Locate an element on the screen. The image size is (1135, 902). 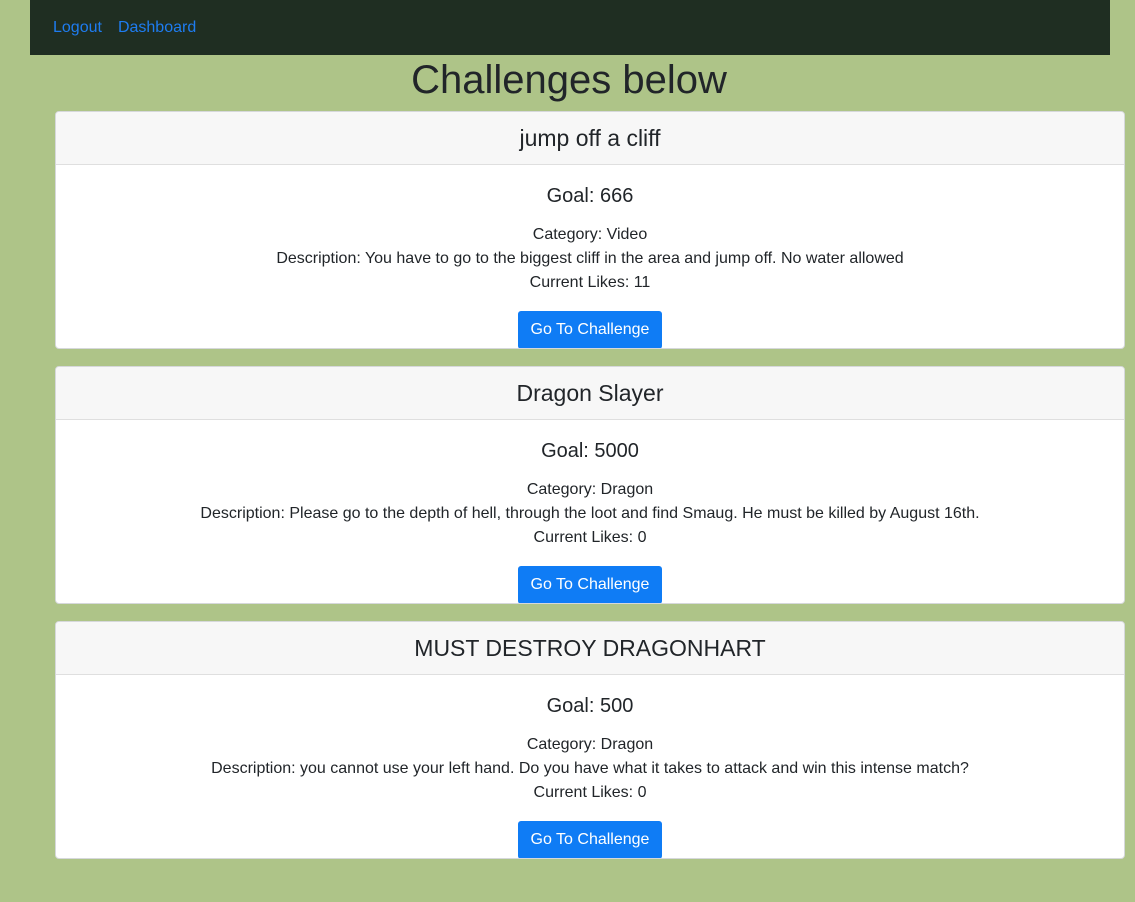
challenge-goal: Goal: 500 is located at coordinates (590, 706).